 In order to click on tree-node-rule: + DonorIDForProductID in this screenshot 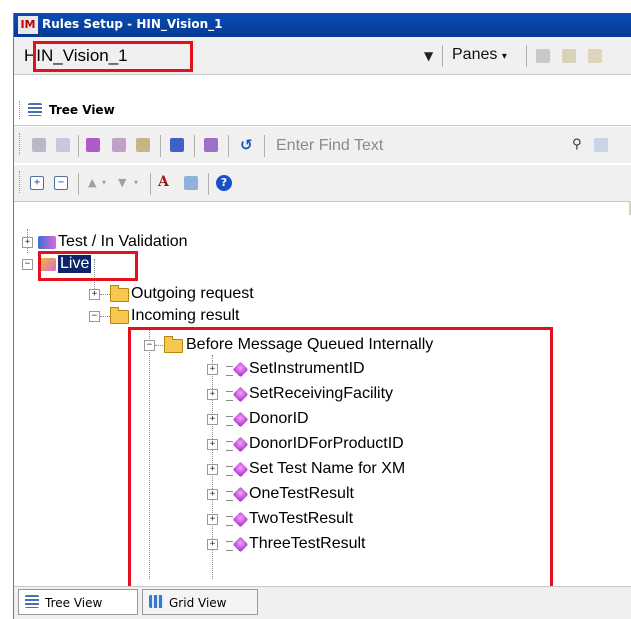, I will do `click(274, 445)`.